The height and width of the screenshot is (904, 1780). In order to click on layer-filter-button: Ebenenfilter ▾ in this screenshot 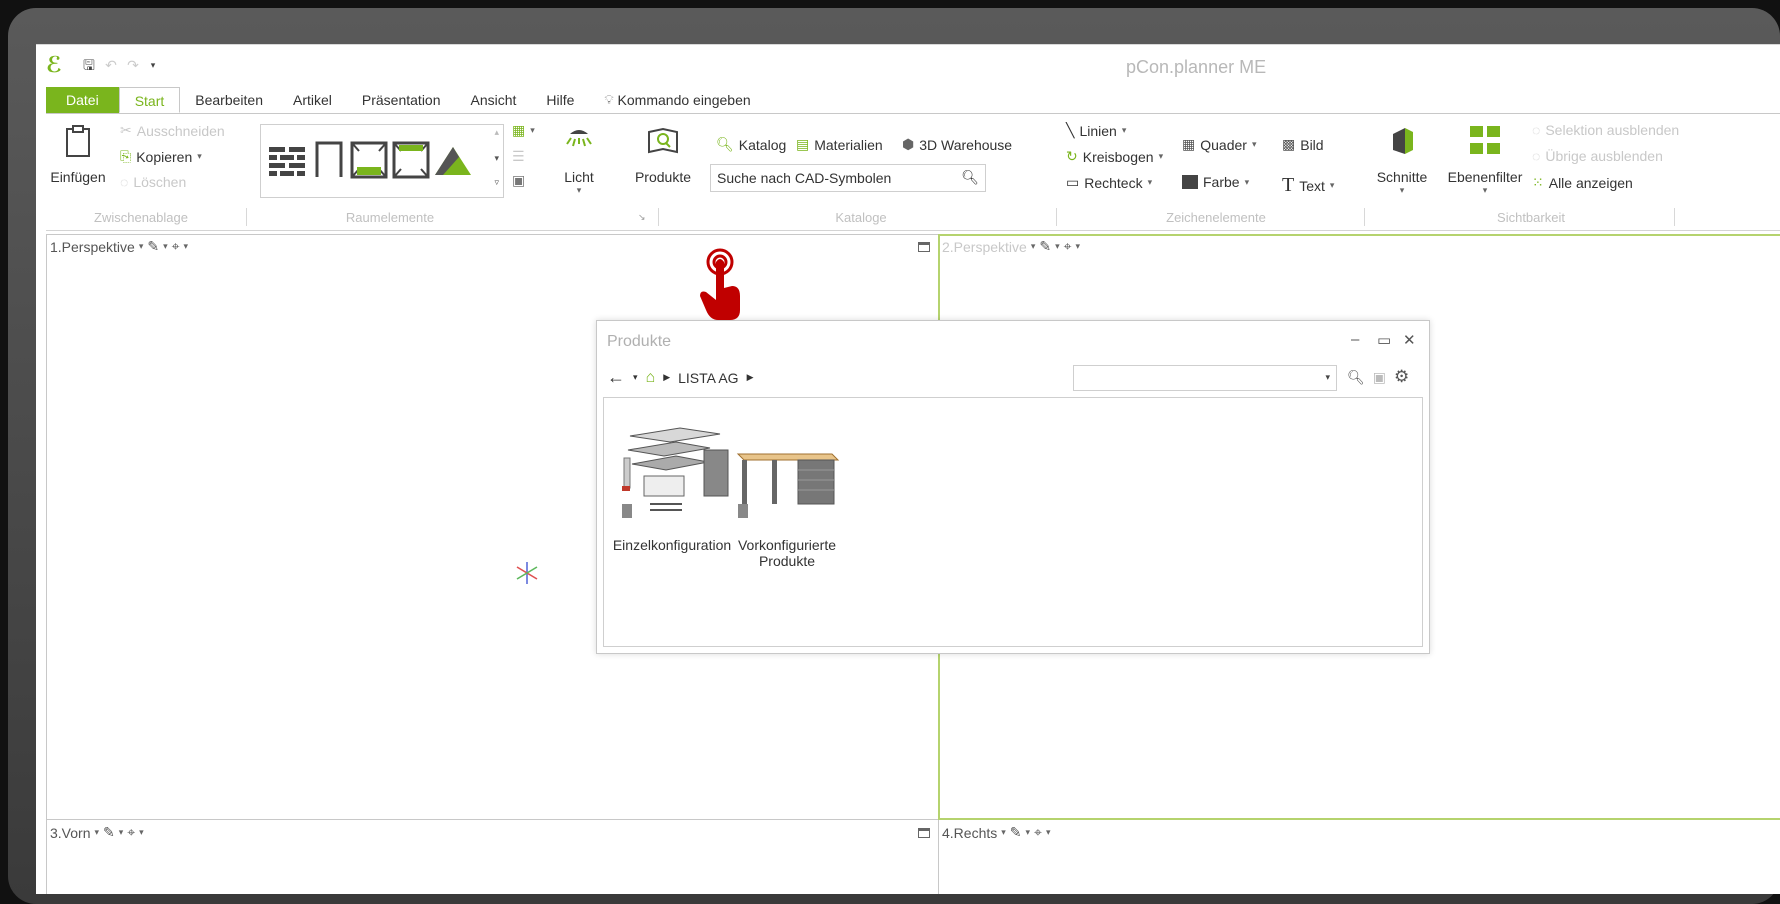, I will do `click(1485, 160)`.